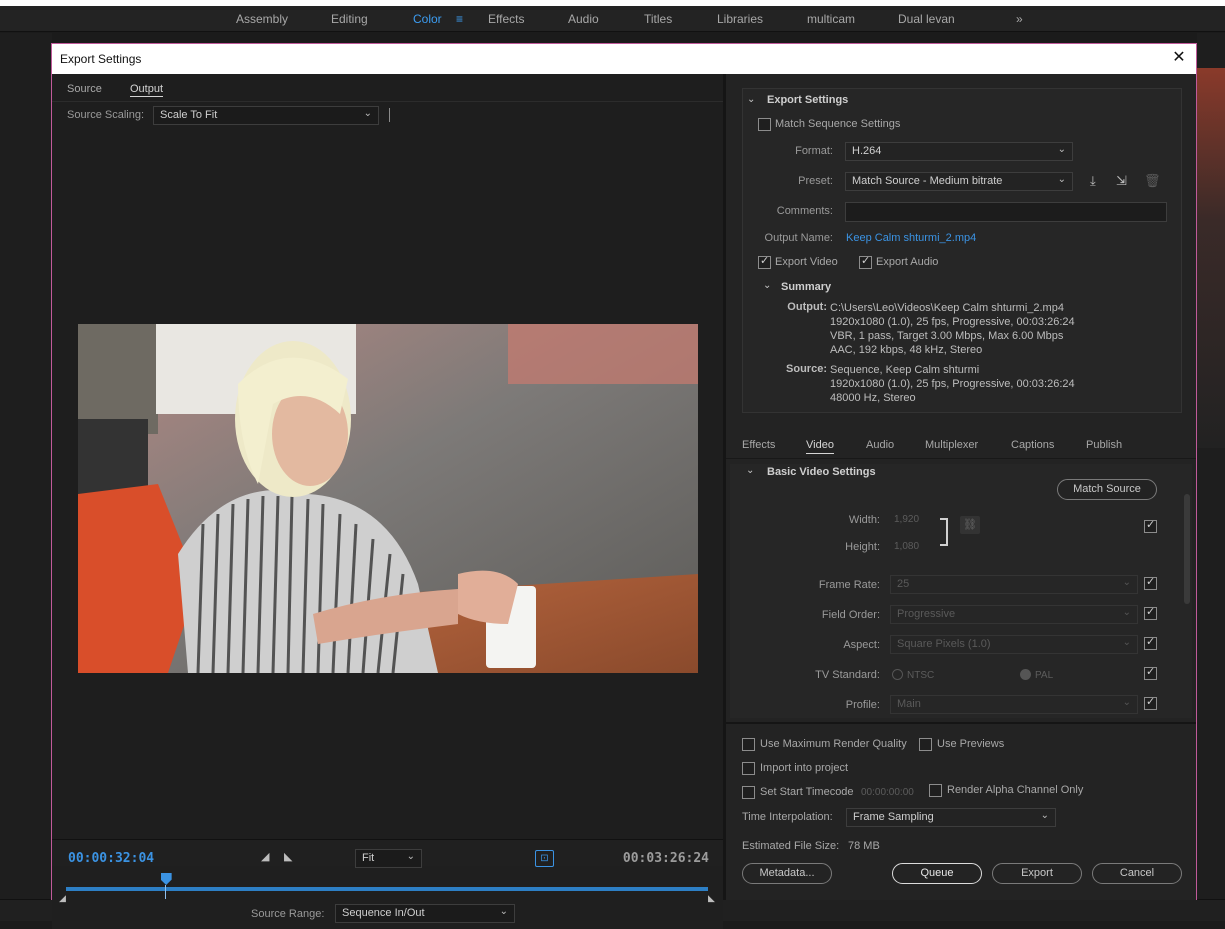 This screenshot has height=929, width=1225. I want to click on aspect-checkbox, so click(1150, 642).